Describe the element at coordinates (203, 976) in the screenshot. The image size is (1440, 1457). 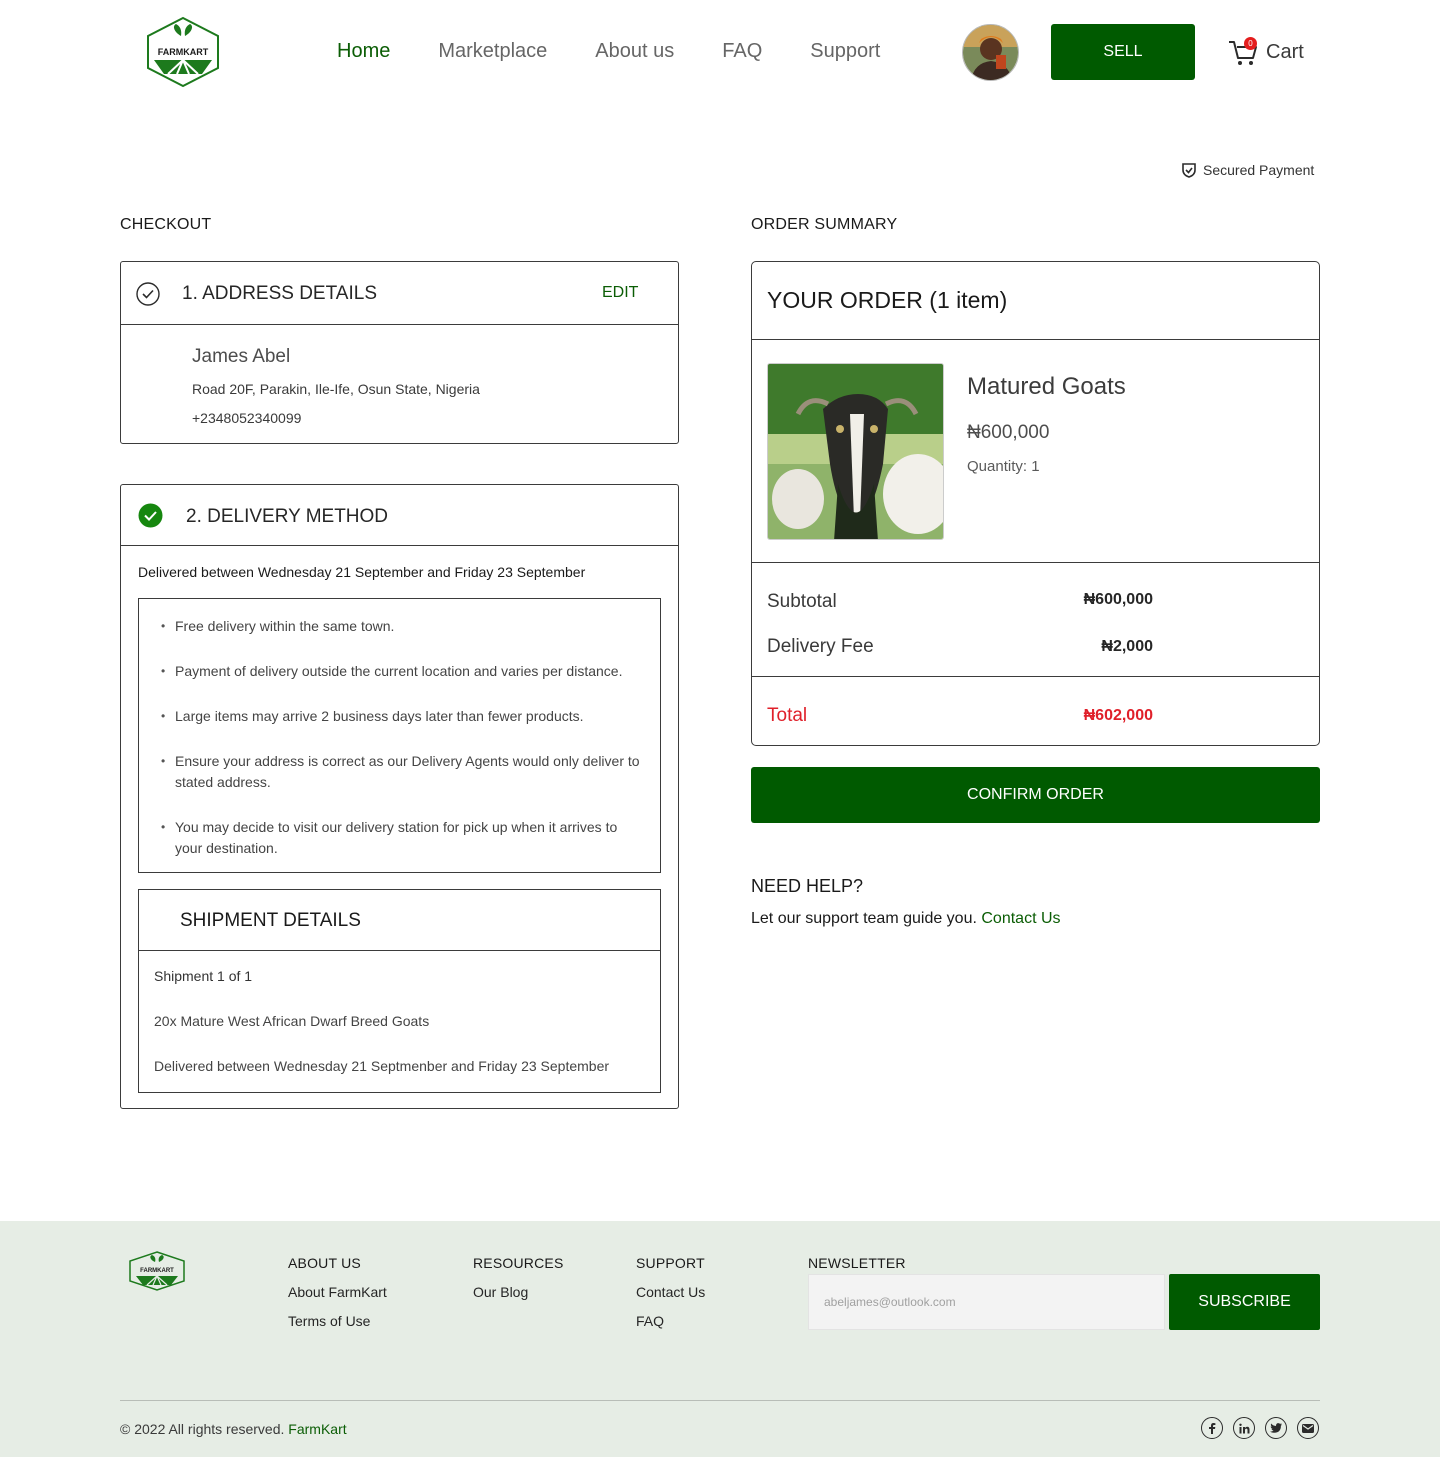
I see `shipment-count: Shipment 1 of 1` at that location.